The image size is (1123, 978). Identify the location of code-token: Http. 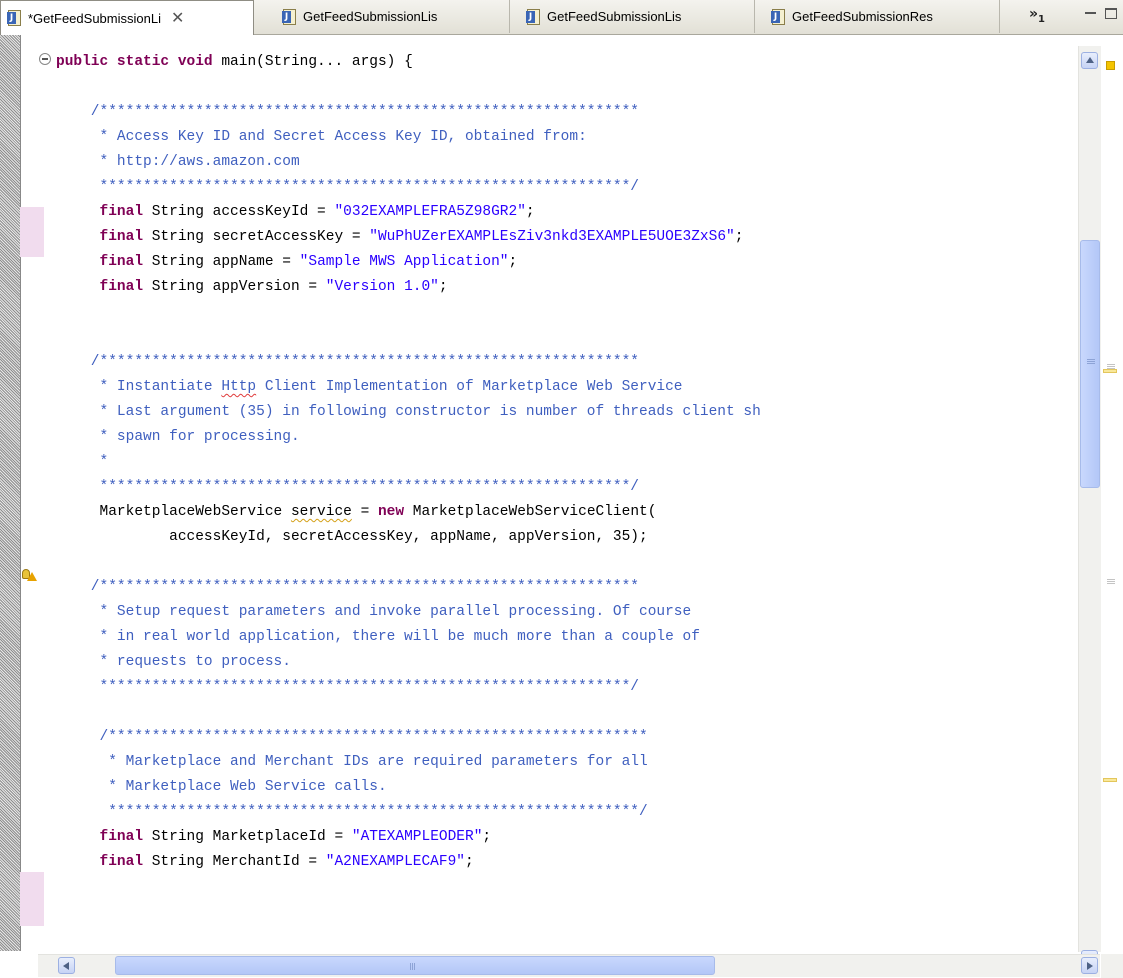
(239, 387).